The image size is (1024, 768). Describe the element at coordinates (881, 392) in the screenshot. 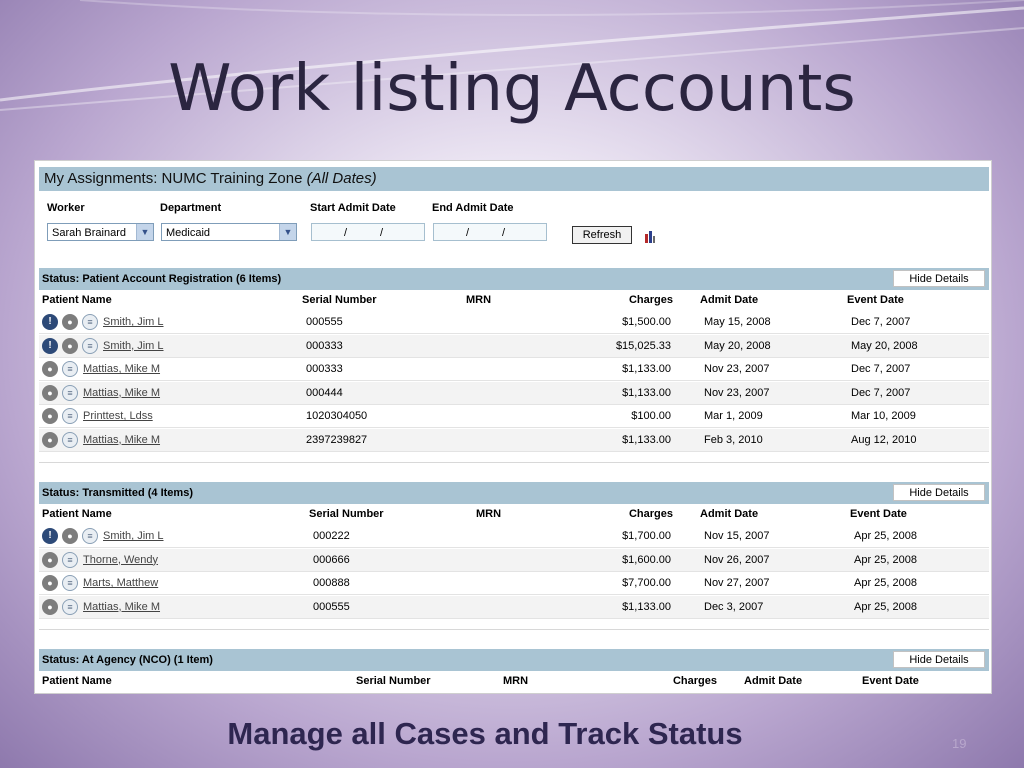

I see `event-date-cell: Dec 7, 2007` at that location.